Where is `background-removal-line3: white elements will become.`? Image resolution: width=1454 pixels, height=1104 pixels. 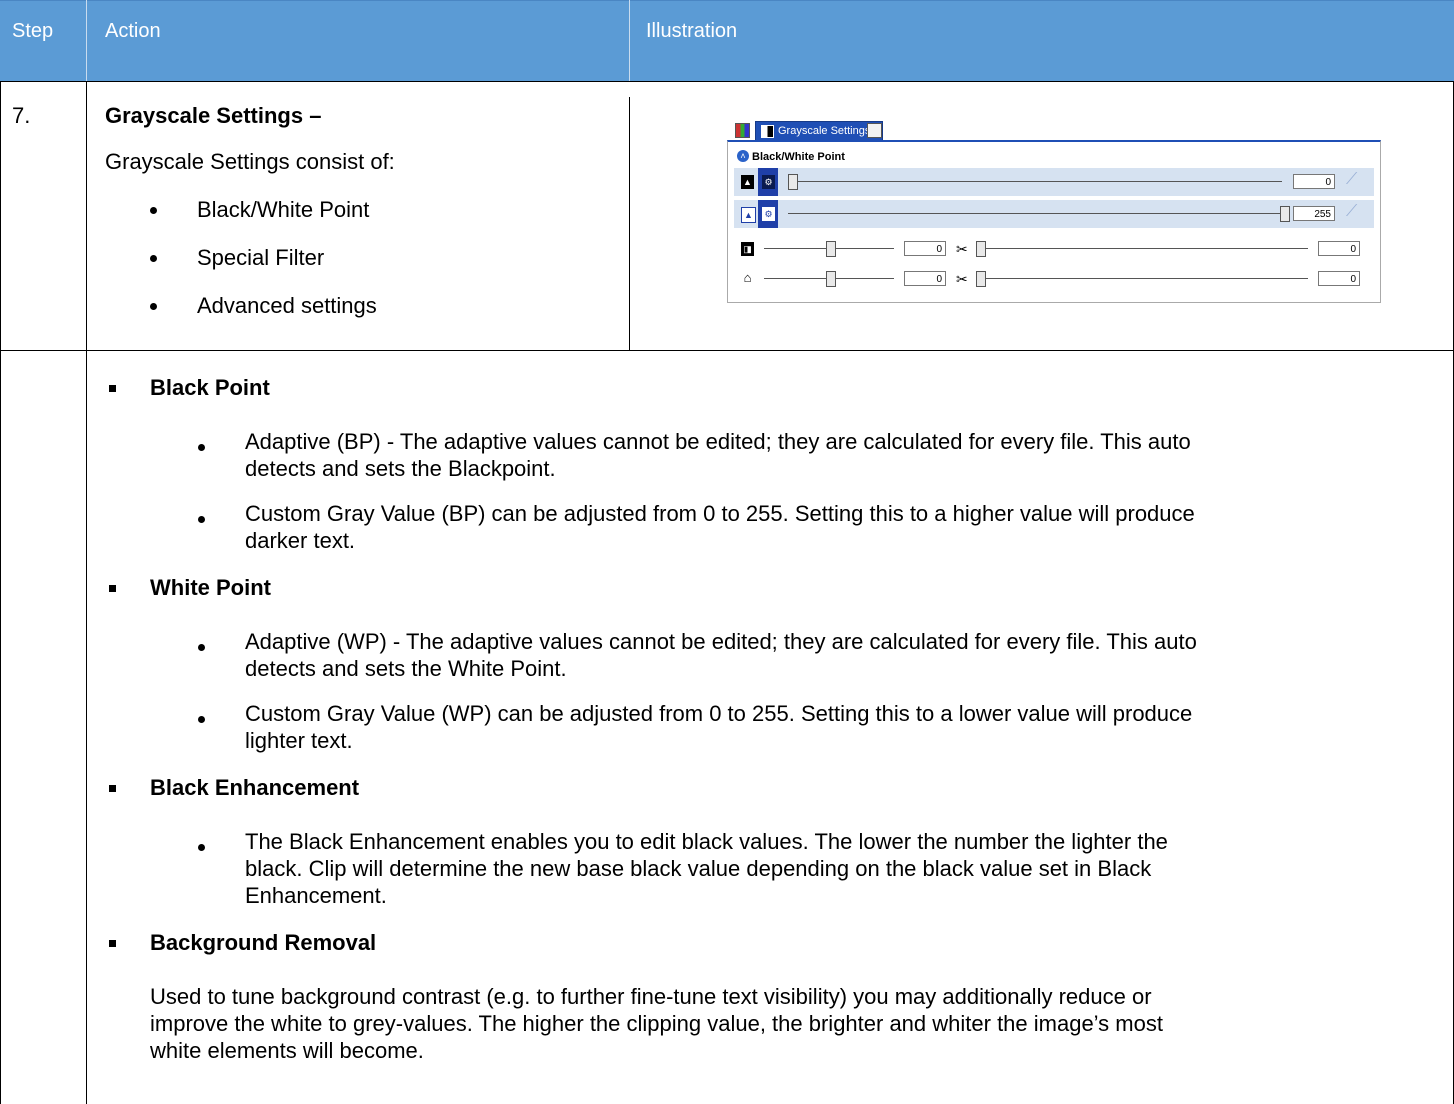 background-removal-line3: white elements will become. is located at coordinates (287, 1050).